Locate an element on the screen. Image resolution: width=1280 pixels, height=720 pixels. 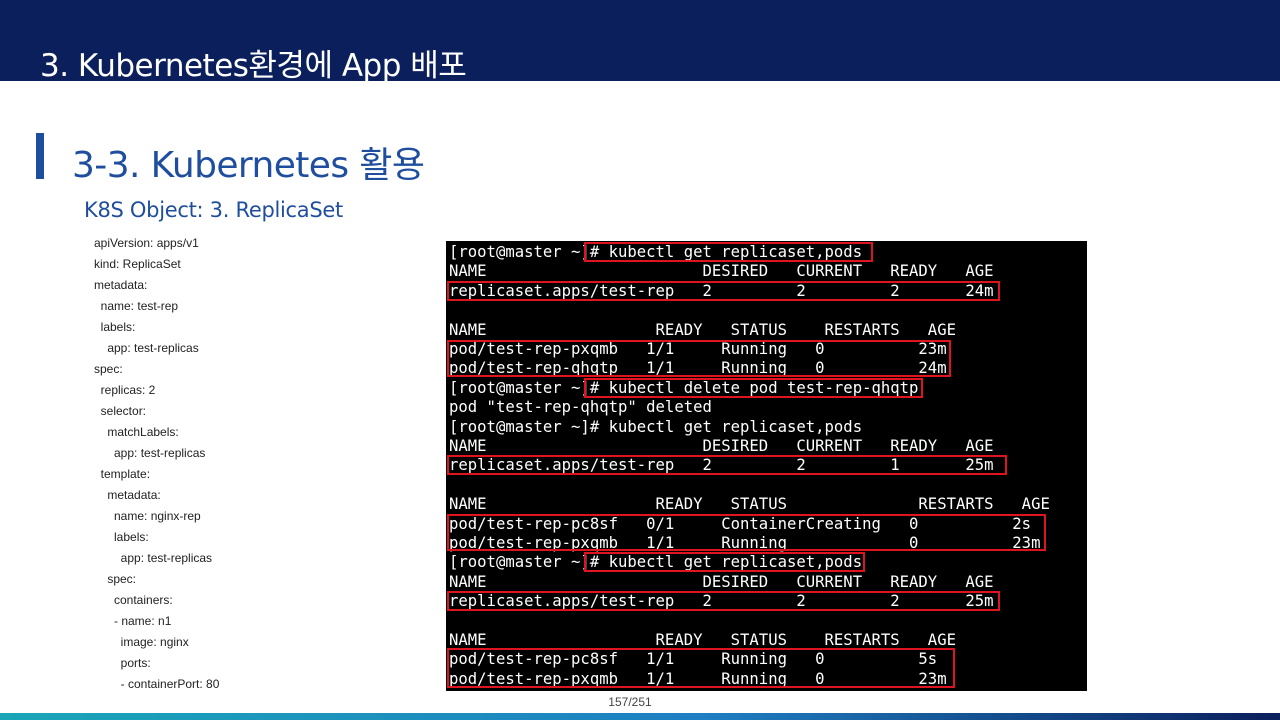
yaml-line: kind: ReplicaSet is located at coordinates (137, 264).